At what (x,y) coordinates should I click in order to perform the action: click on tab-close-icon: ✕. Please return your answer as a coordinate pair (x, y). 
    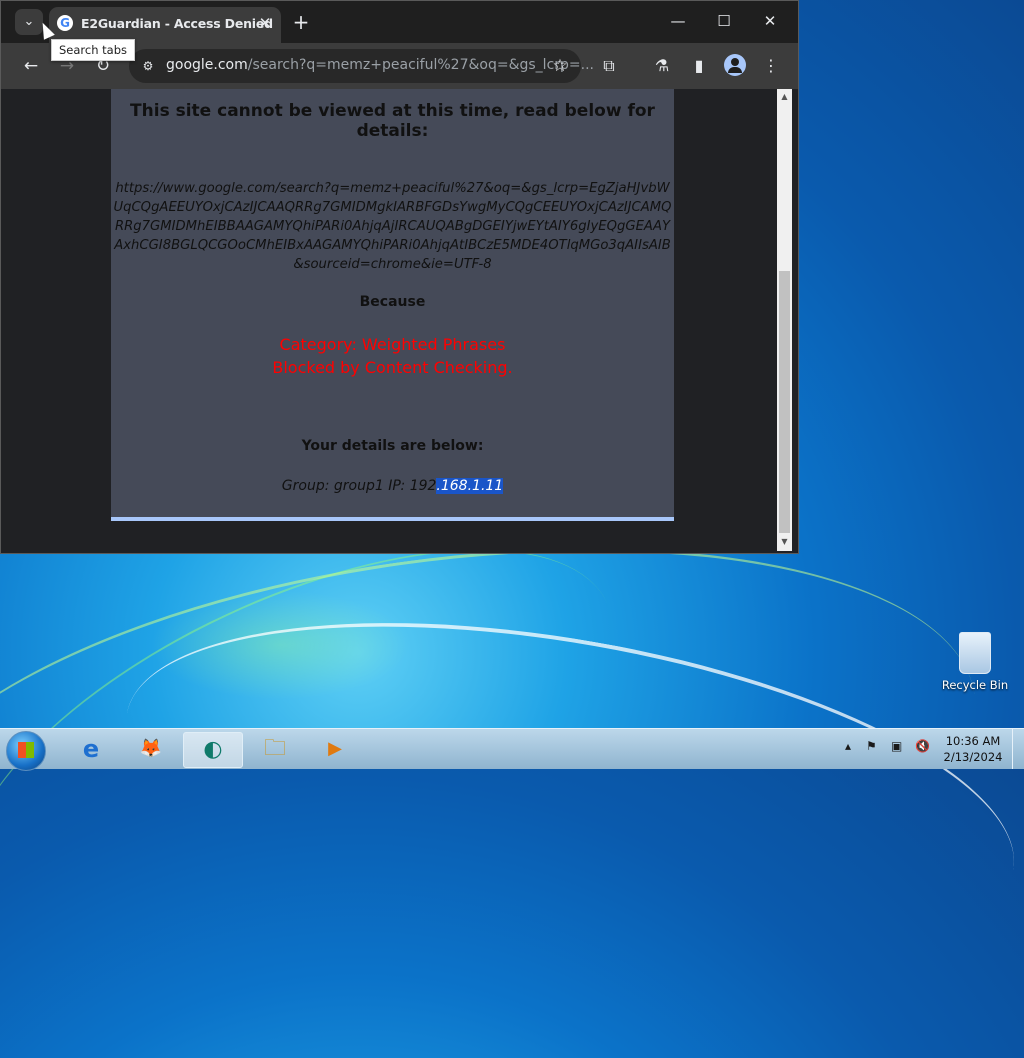
    Looking at the image, I should click on (265, 23).